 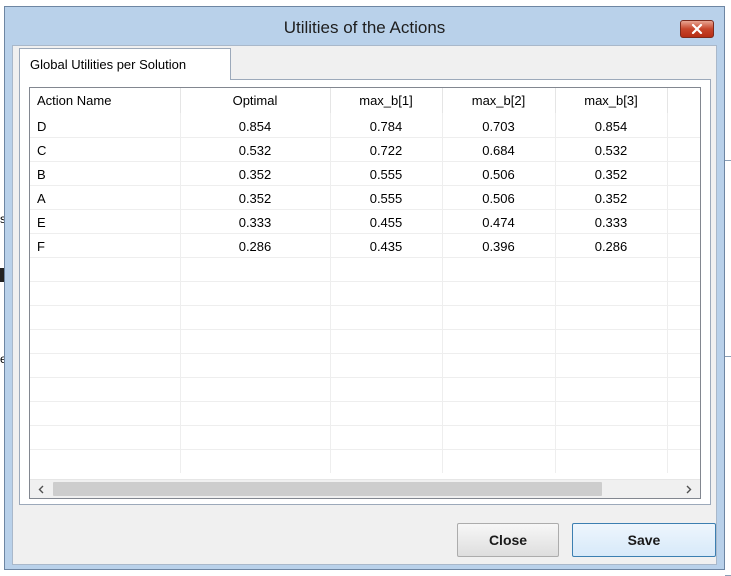 I want to click on horizontal-scrollbar, so click(x=365, y=488).